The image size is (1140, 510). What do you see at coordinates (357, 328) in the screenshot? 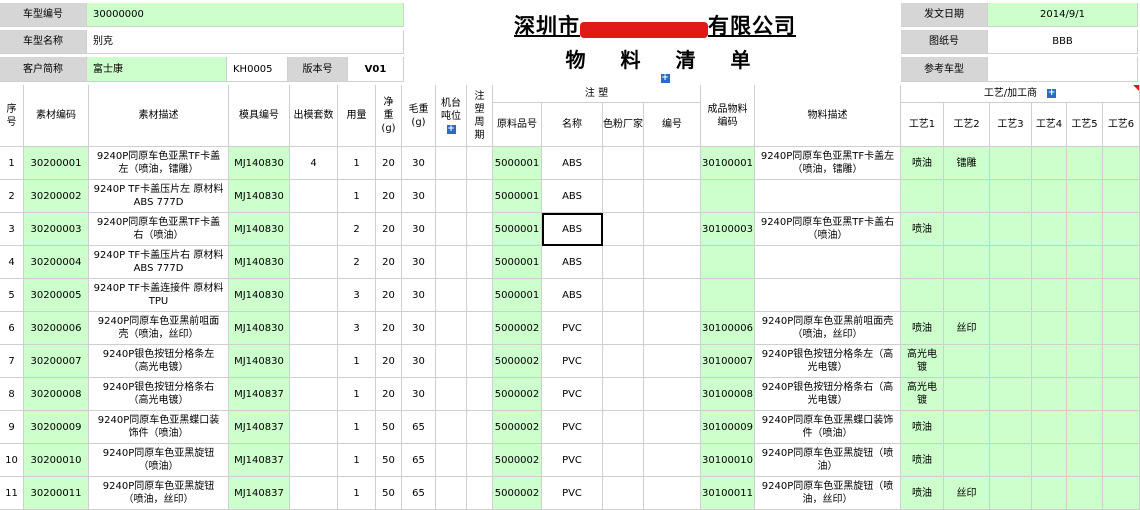
I see `cell-use: 3` at bounding box center [357, 328].